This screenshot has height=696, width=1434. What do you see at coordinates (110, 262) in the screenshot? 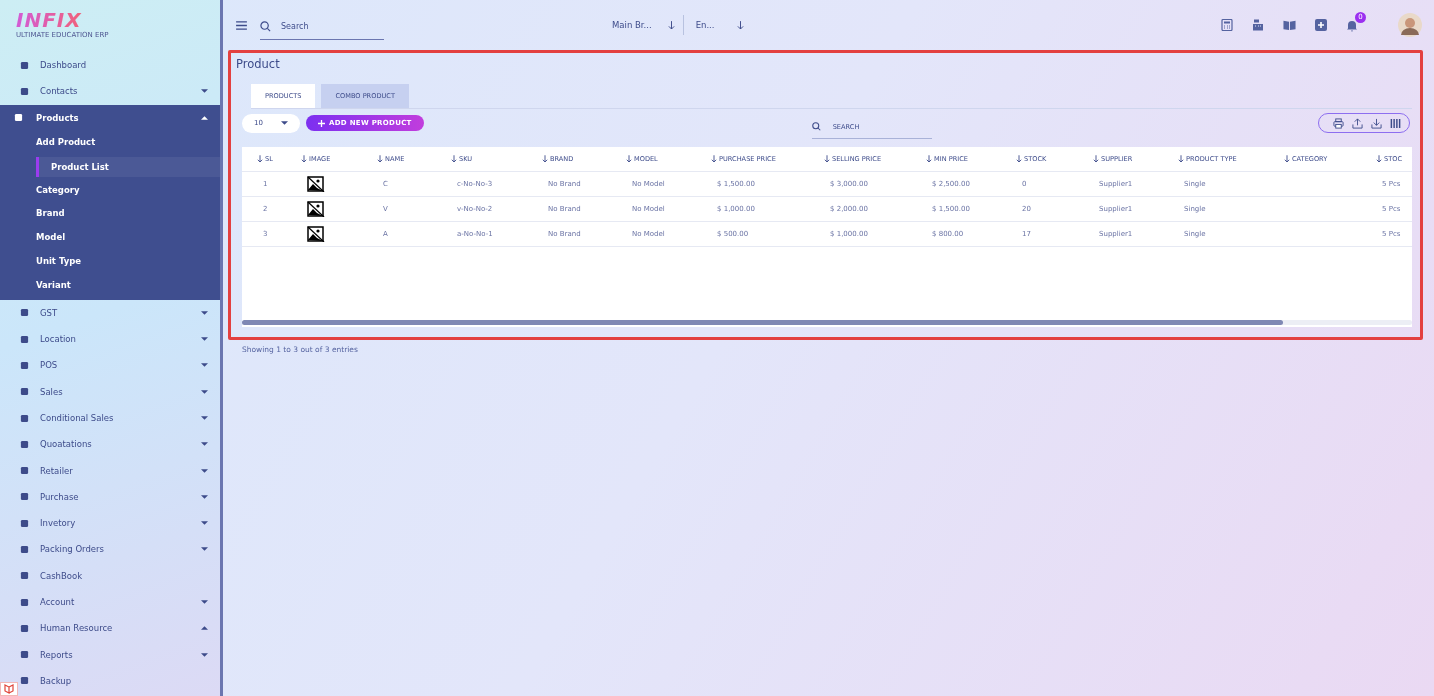
I see `sidebar-subitem: Unit Type` at bounding box center [110, 262].